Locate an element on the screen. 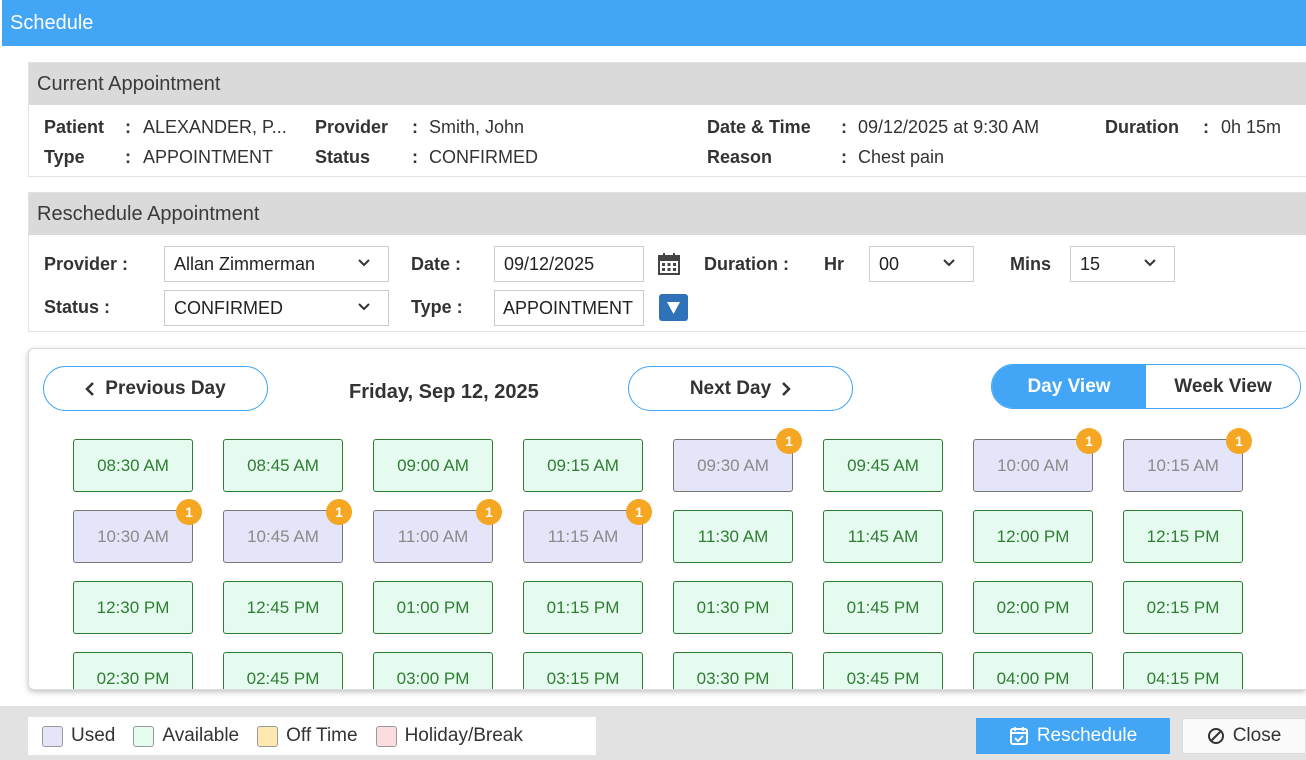  time-slot: 12:15 PM is located at coordinates (1183, 536).